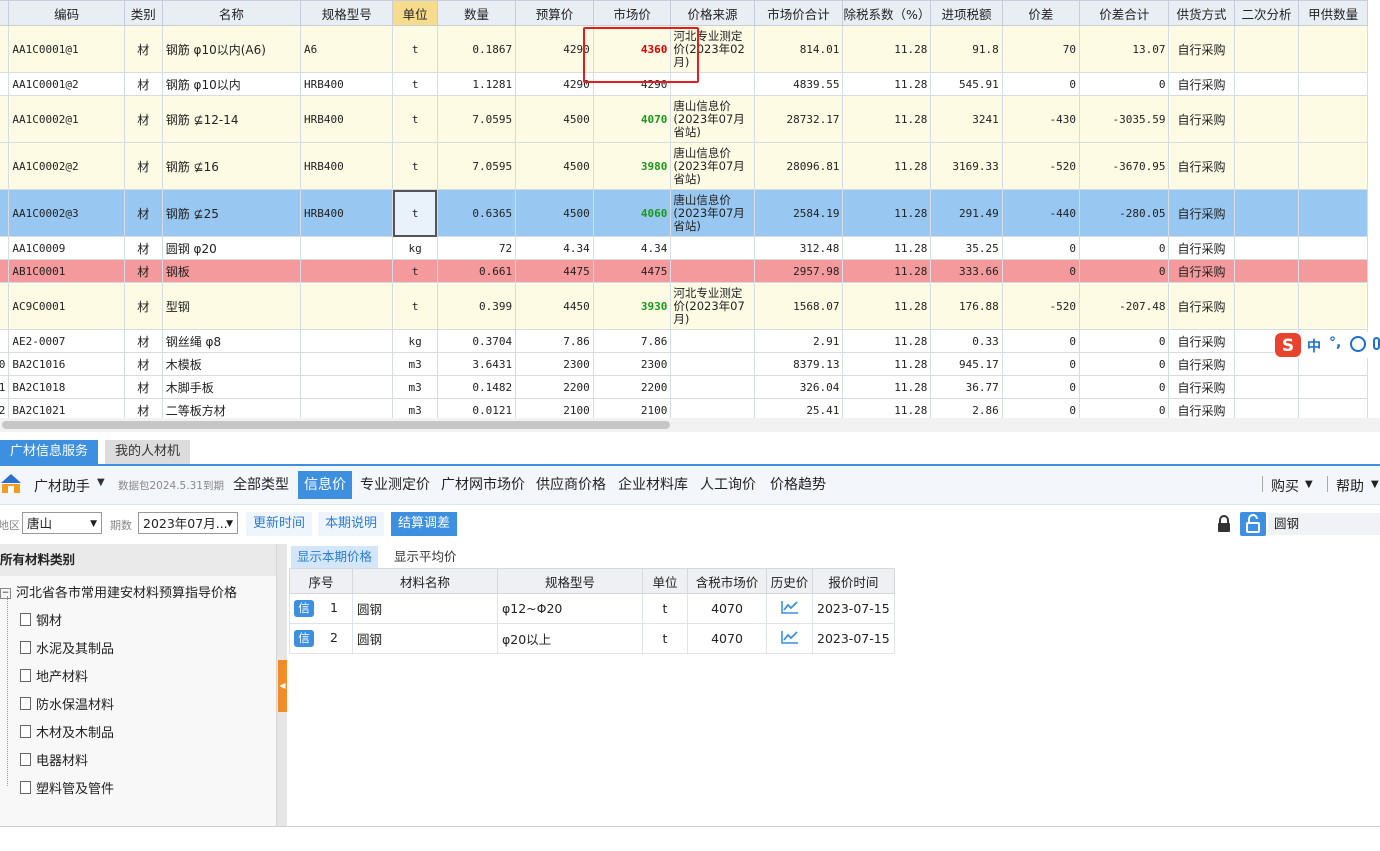 Image resolution: width=1380 pixels, height=851 pixels. Describe the element at coordinates (798, 485) in the screenshot. I see `tab-price-trend: 价格趋势` at that location.